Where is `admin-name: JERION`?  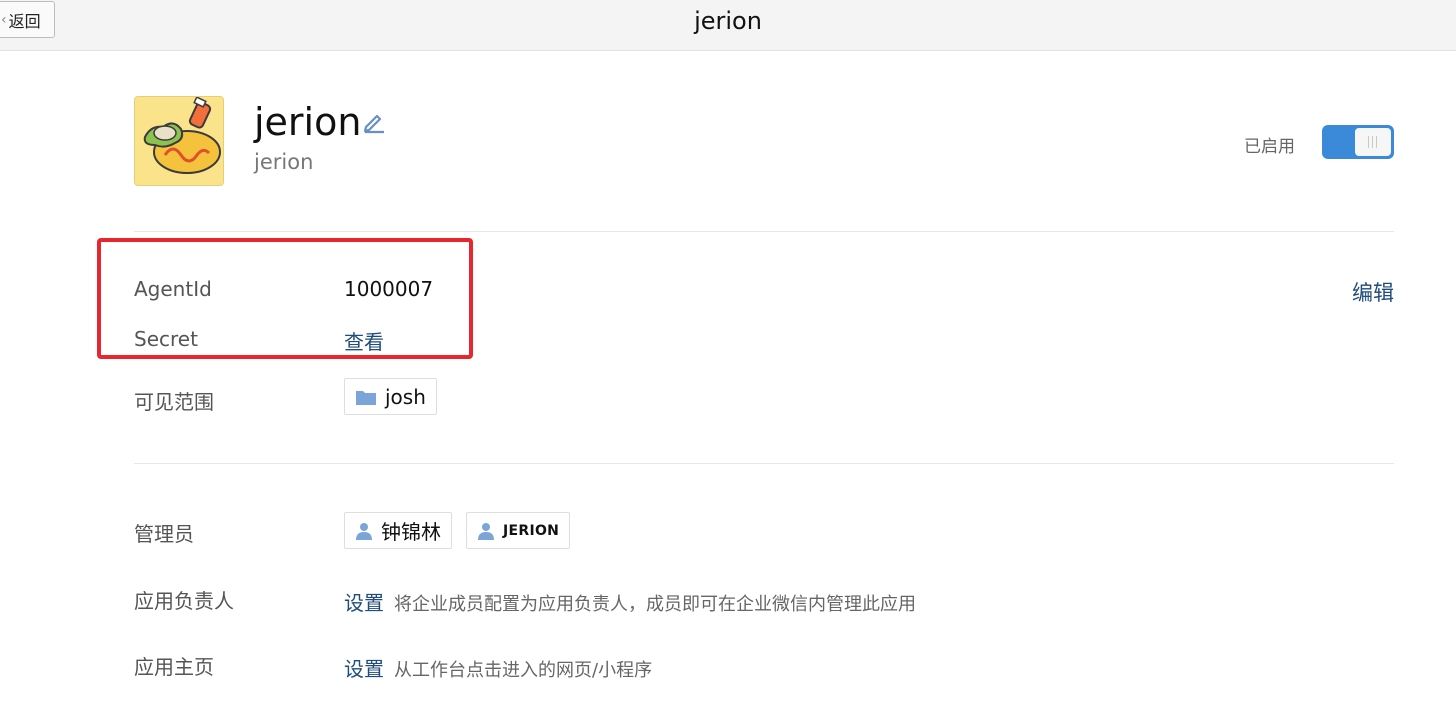 admin-name: JERION is located at coordinates (531, 530).